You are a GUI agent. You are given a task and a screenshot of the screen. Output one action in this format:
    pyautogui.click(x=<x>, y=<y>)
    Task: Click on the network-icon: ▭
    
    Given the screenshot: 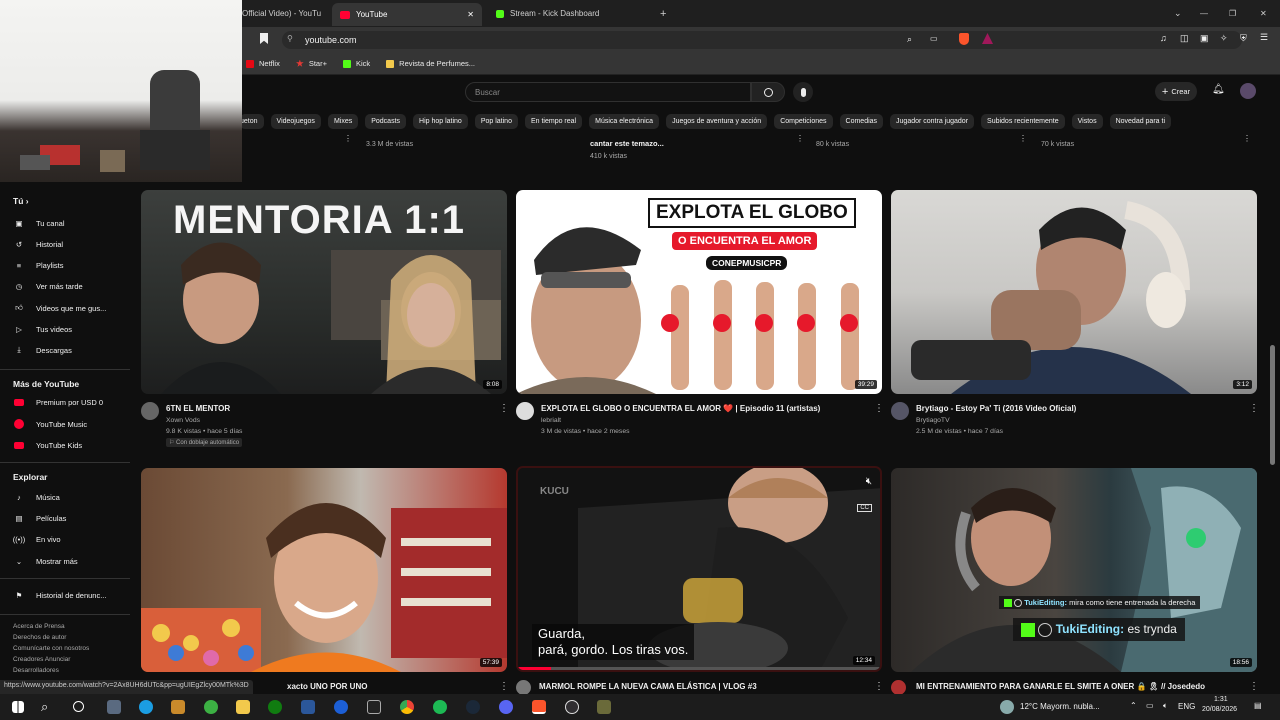 What is the action you would take?
    pyautogui.click(x=1150, y=705)
    